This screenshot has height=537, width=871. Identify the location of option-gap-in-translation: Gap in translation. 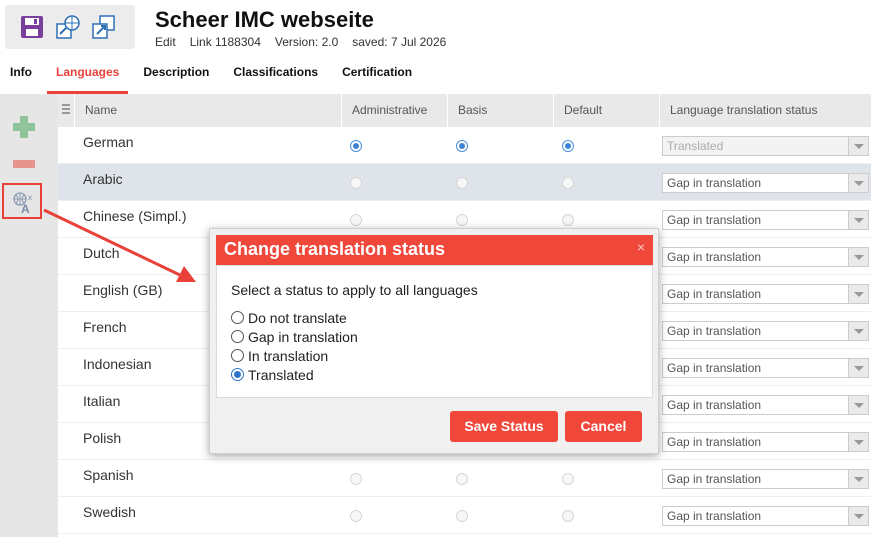
(294, 336).